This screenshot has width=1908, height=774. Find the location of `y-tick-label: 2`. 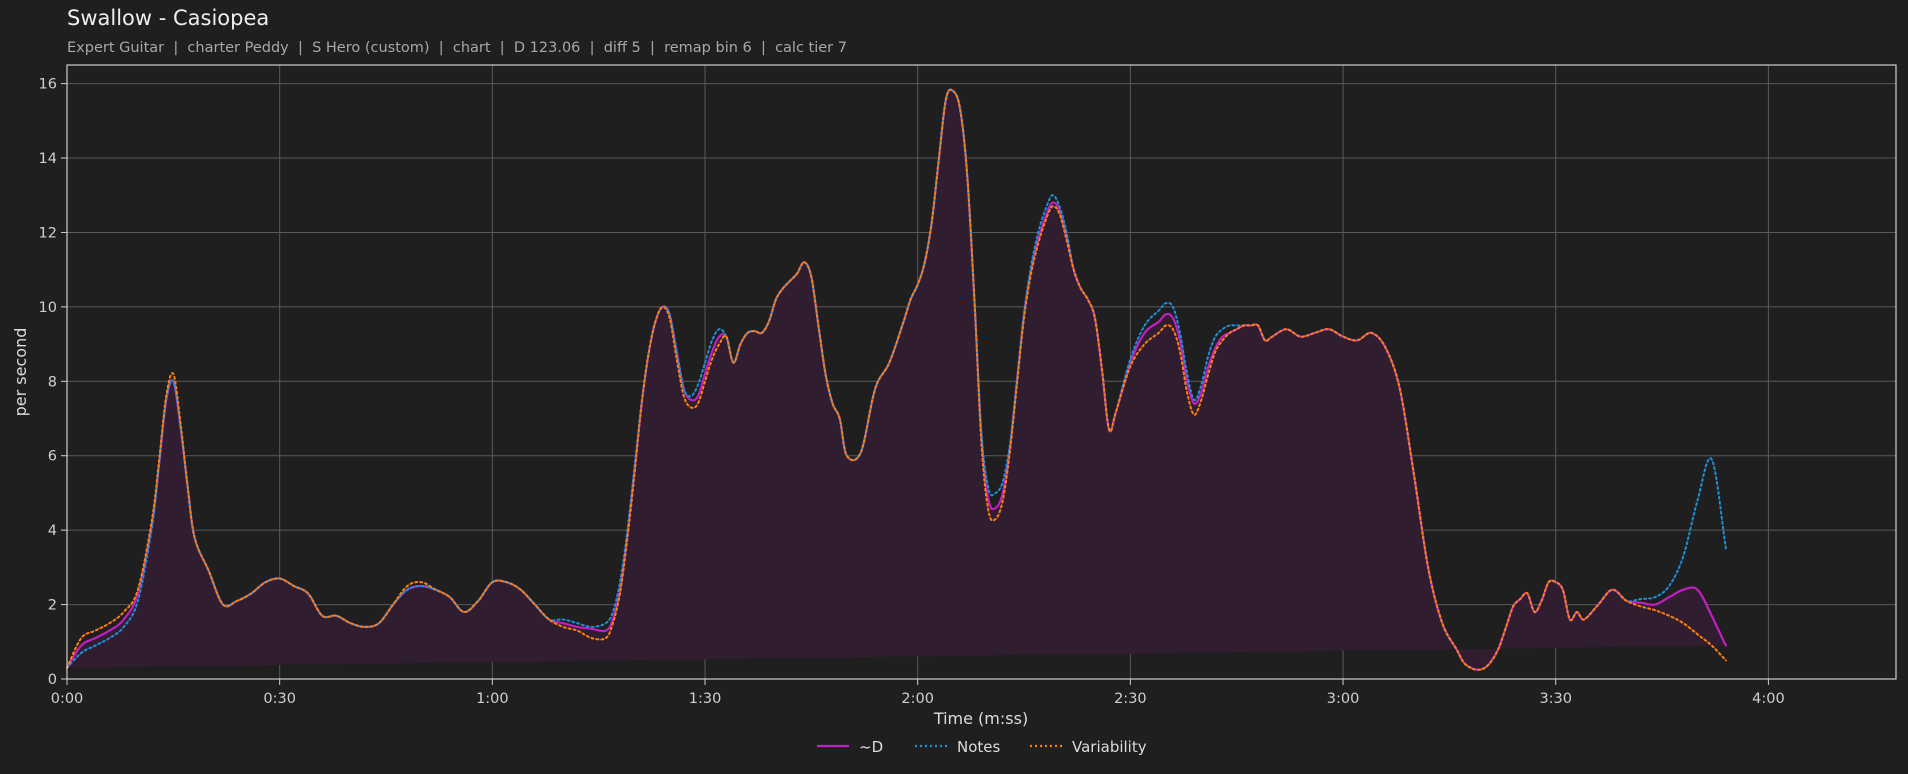

y-tick-label: 2 is located at coordinates (52, 606).